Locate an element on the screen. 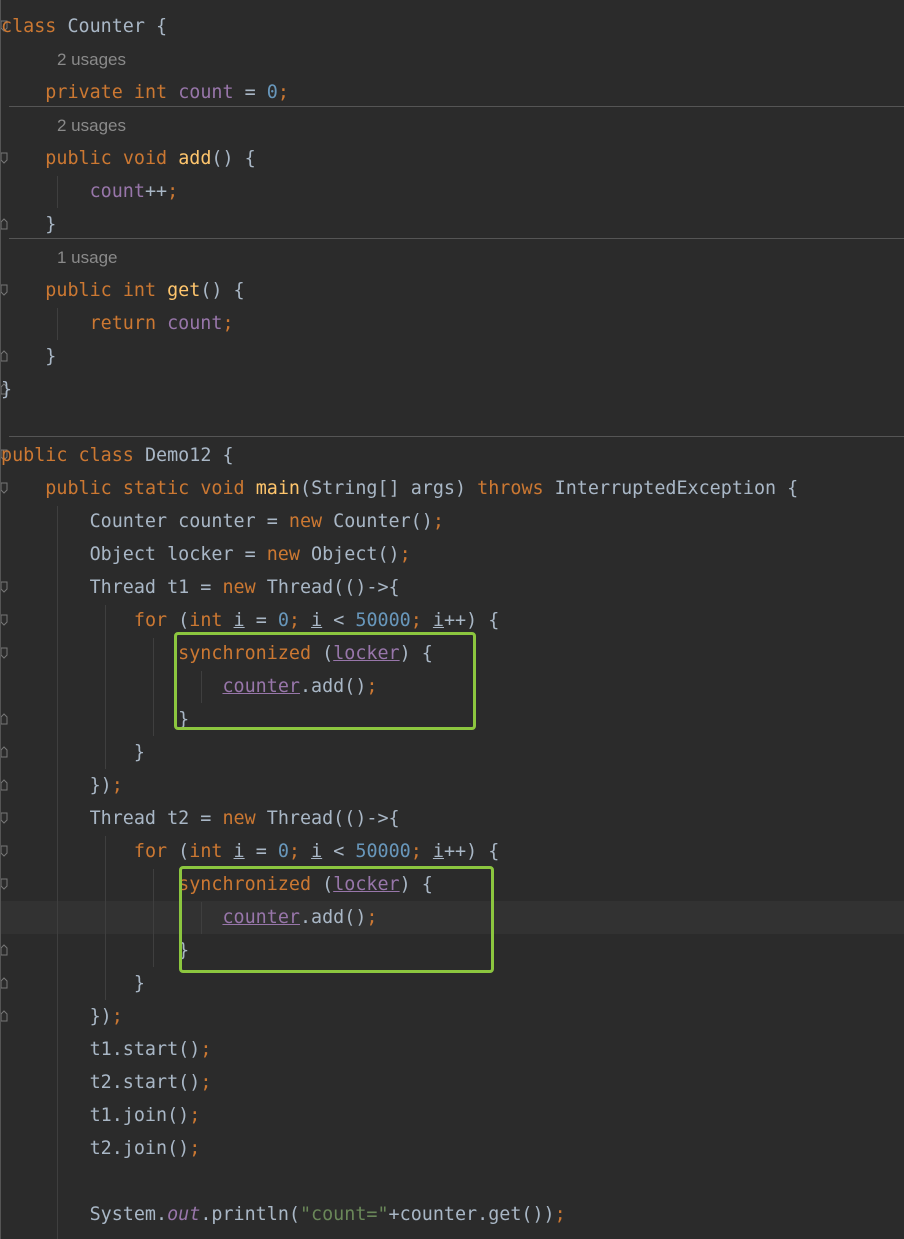  code-line: t1.start(); is located at coordinates (452, 1049).